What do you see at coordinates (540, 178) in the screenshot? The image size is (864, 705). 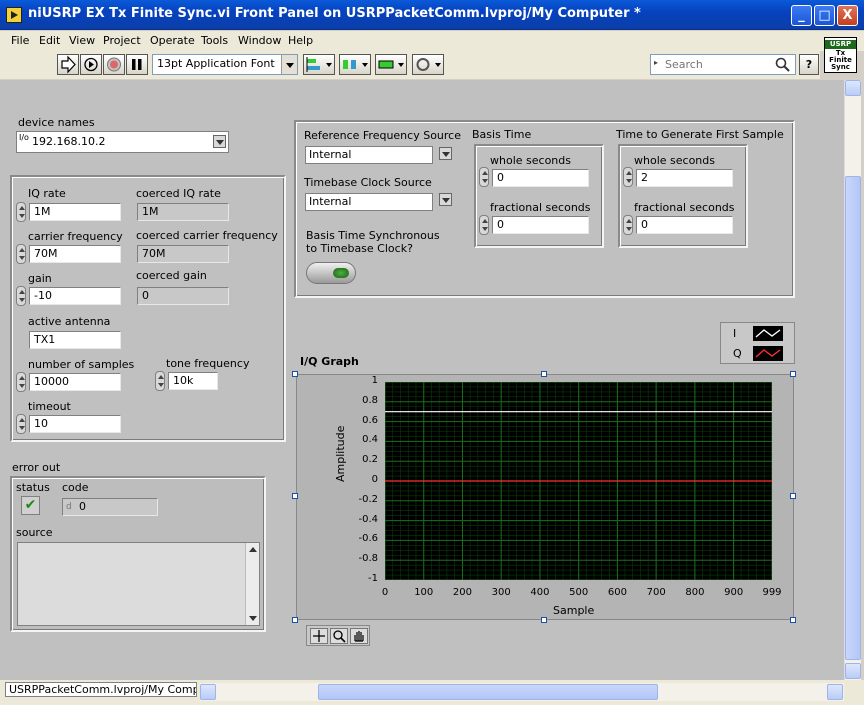 I see `basis-whole-seconds-input: 0` at bounding box center [540, 178].